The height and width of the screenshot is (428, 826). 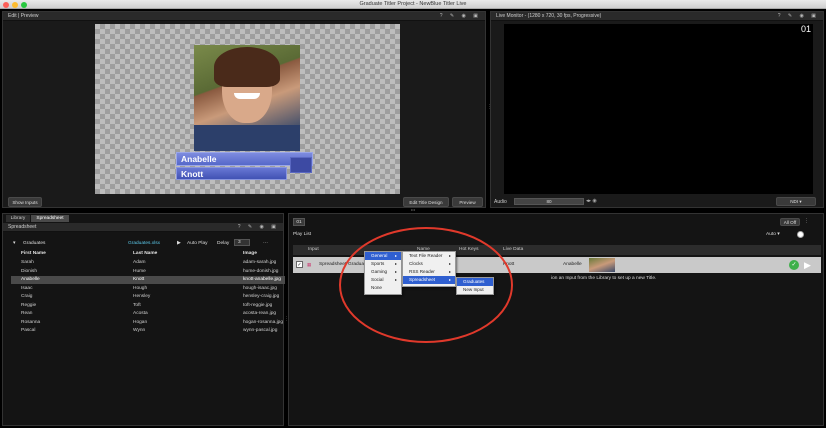 I want to click on delay-label: Delay, so click(x=223, y=243).